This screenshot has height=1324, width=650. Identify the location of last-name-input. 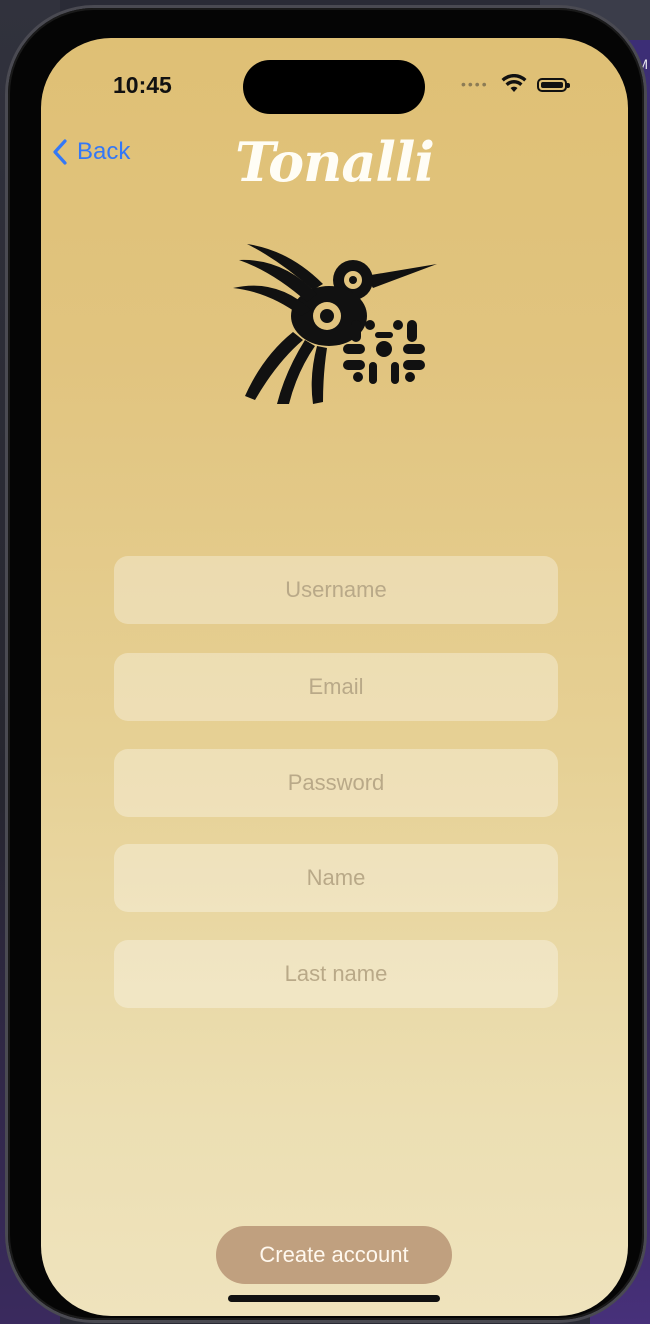
(336, 974).